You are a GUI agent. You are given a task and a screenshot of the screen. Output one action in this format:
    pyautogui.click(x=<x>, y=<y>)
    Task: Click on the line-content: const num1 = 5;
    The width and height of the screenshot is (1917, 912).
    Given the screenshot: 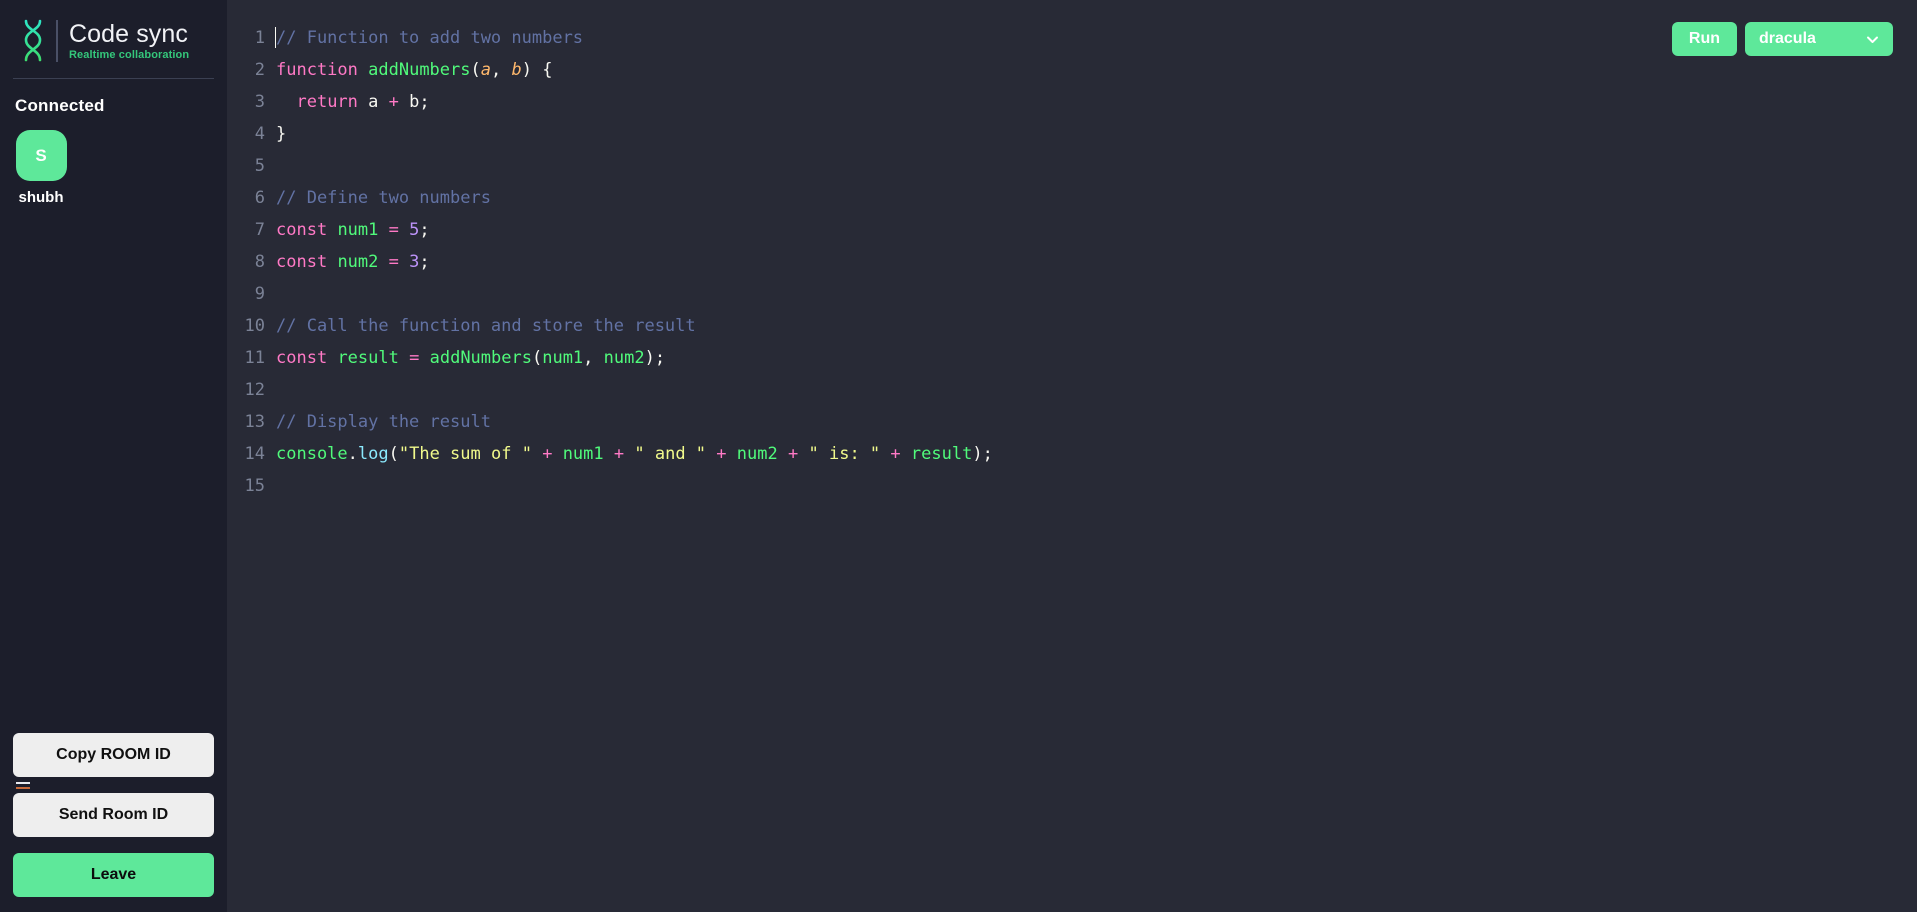 What is the action you would take?
    pyautogui.click(x=347, y=230)
    